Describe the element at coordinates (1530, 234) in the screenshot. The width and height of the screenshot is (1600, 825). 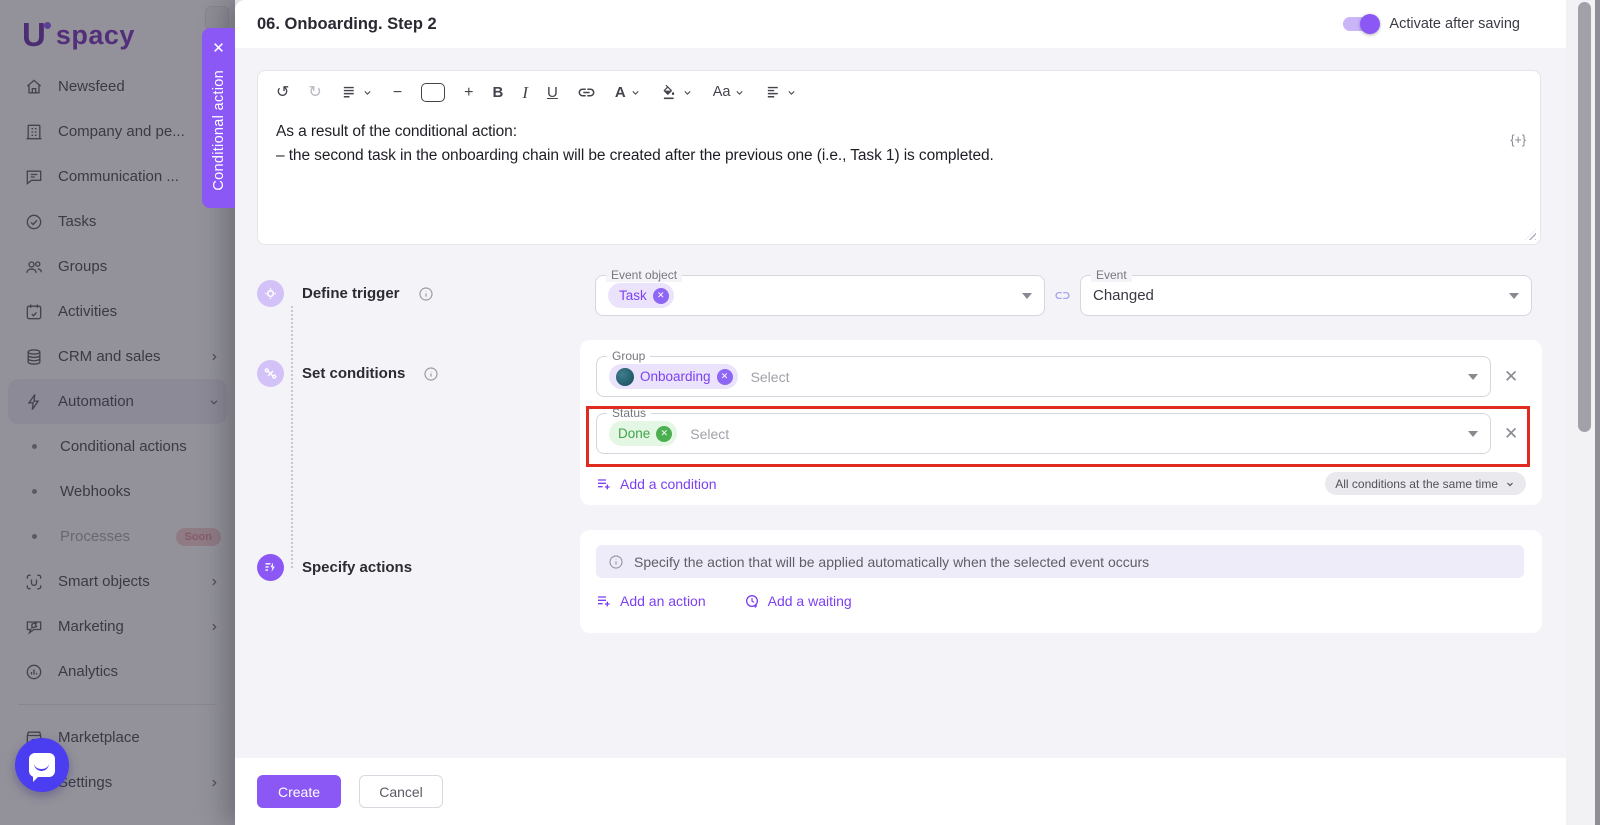
I see `resize-handle-icon` at that location.